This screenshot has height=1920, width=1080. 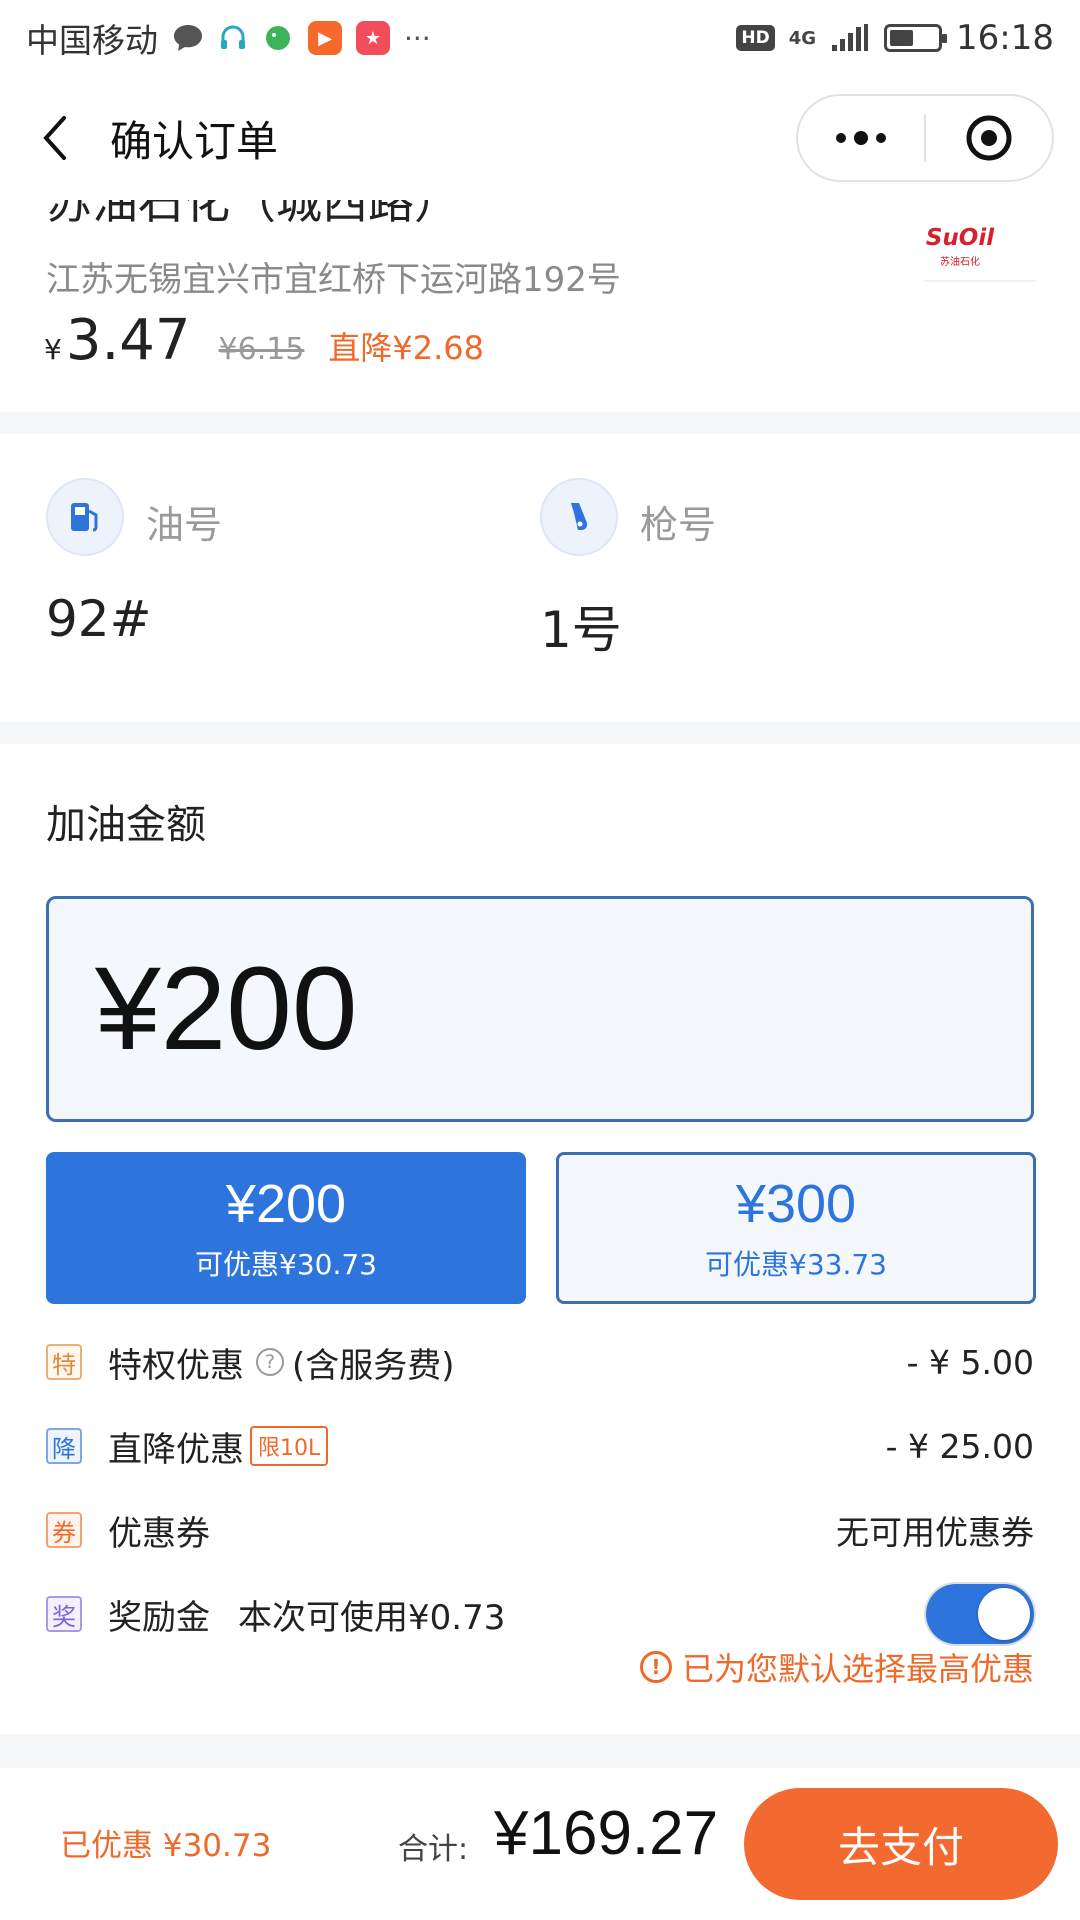 I want to click on logo-text: SuOil, so click(x=960, y=237).